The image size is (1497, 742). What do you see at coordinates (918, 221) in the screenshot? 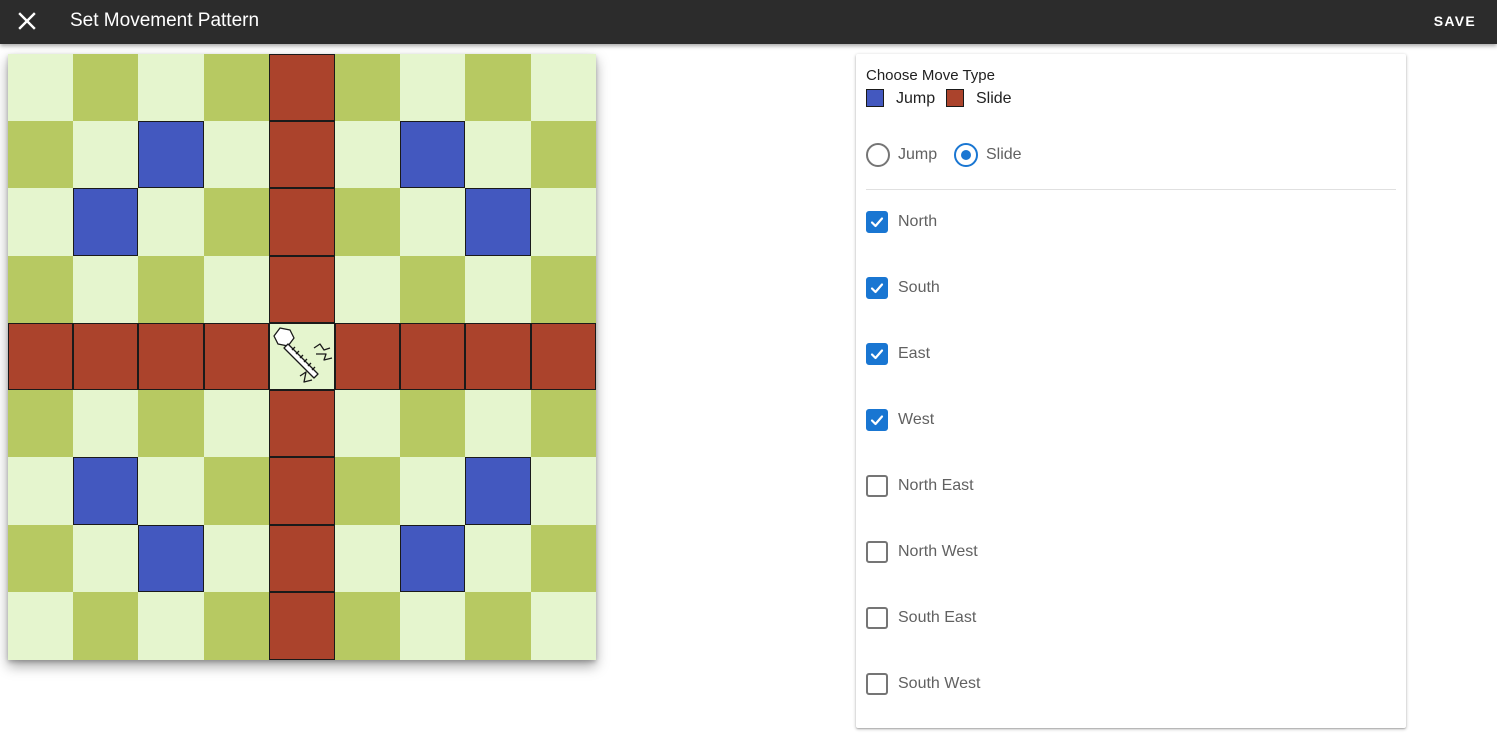
I see `direction-label: North` at bounding box center [918, 221].